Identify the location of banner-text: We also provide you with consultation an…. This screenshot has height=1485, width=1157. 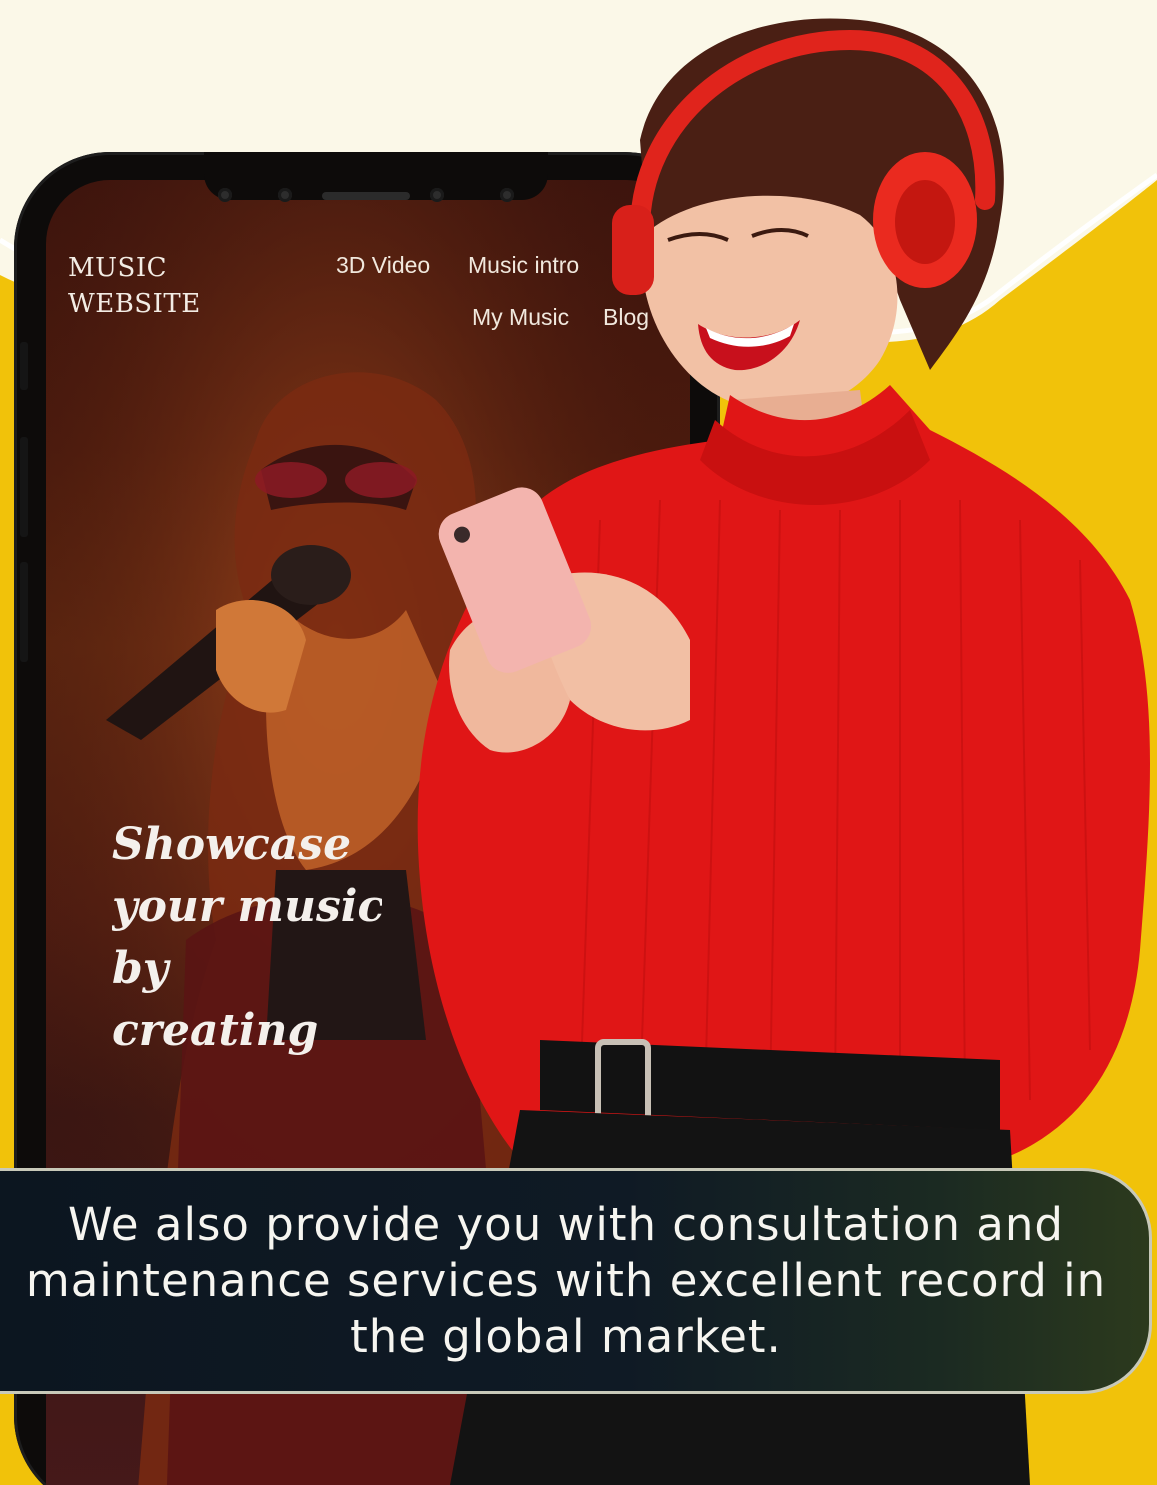
(566, 1280).